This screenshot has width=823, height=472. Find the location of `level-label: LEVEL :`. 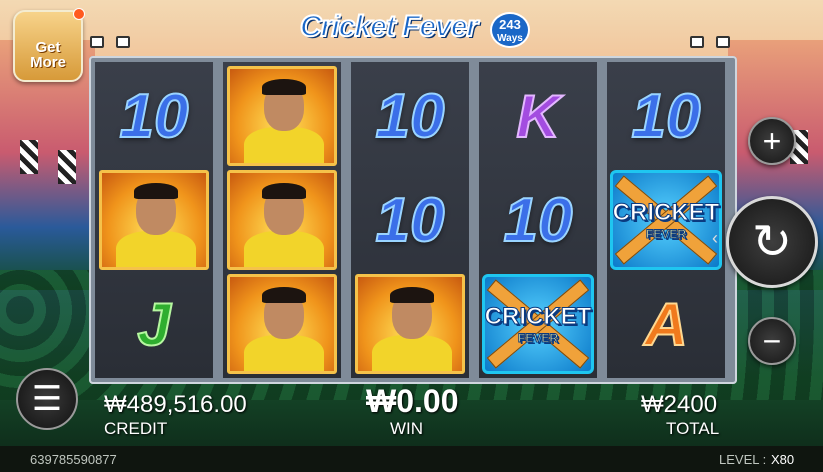

level-label: LEVEL : is located at coordinates (743, 459).